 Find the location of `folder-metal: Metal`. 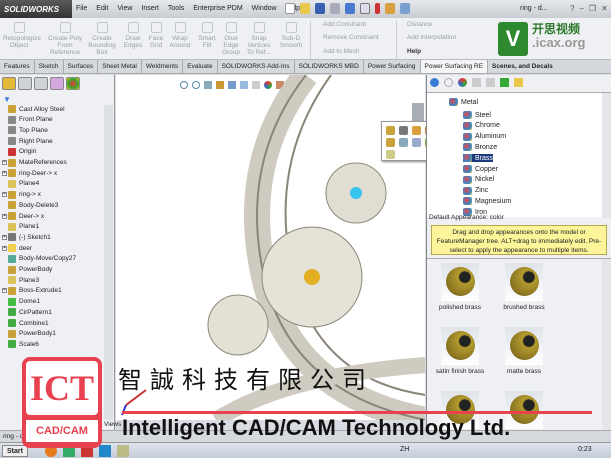

folder-metal: Metal is located at coordinates (463, 102).